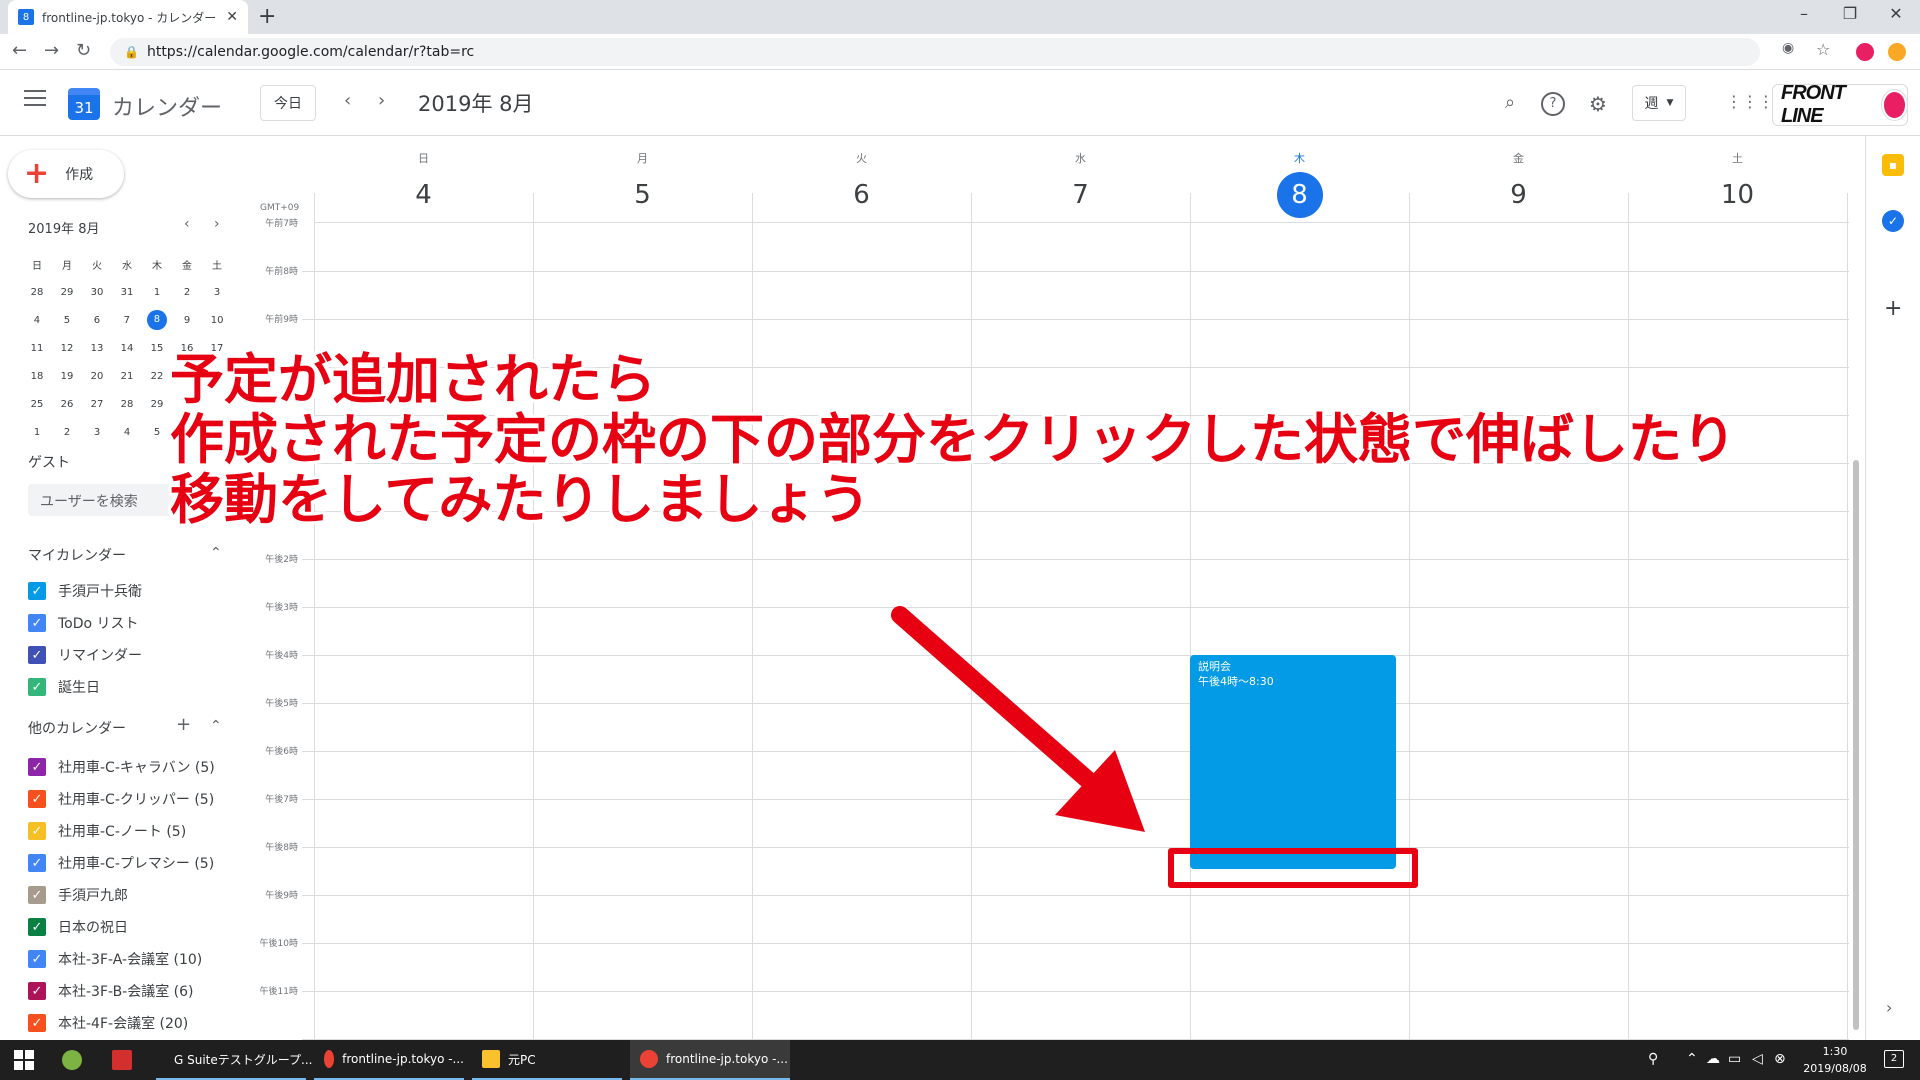 This screenshot has height=1080, width=1920. Describe the element at coordinates (157, 348) in the screenshot. I see `mini-day: 15` at that location.